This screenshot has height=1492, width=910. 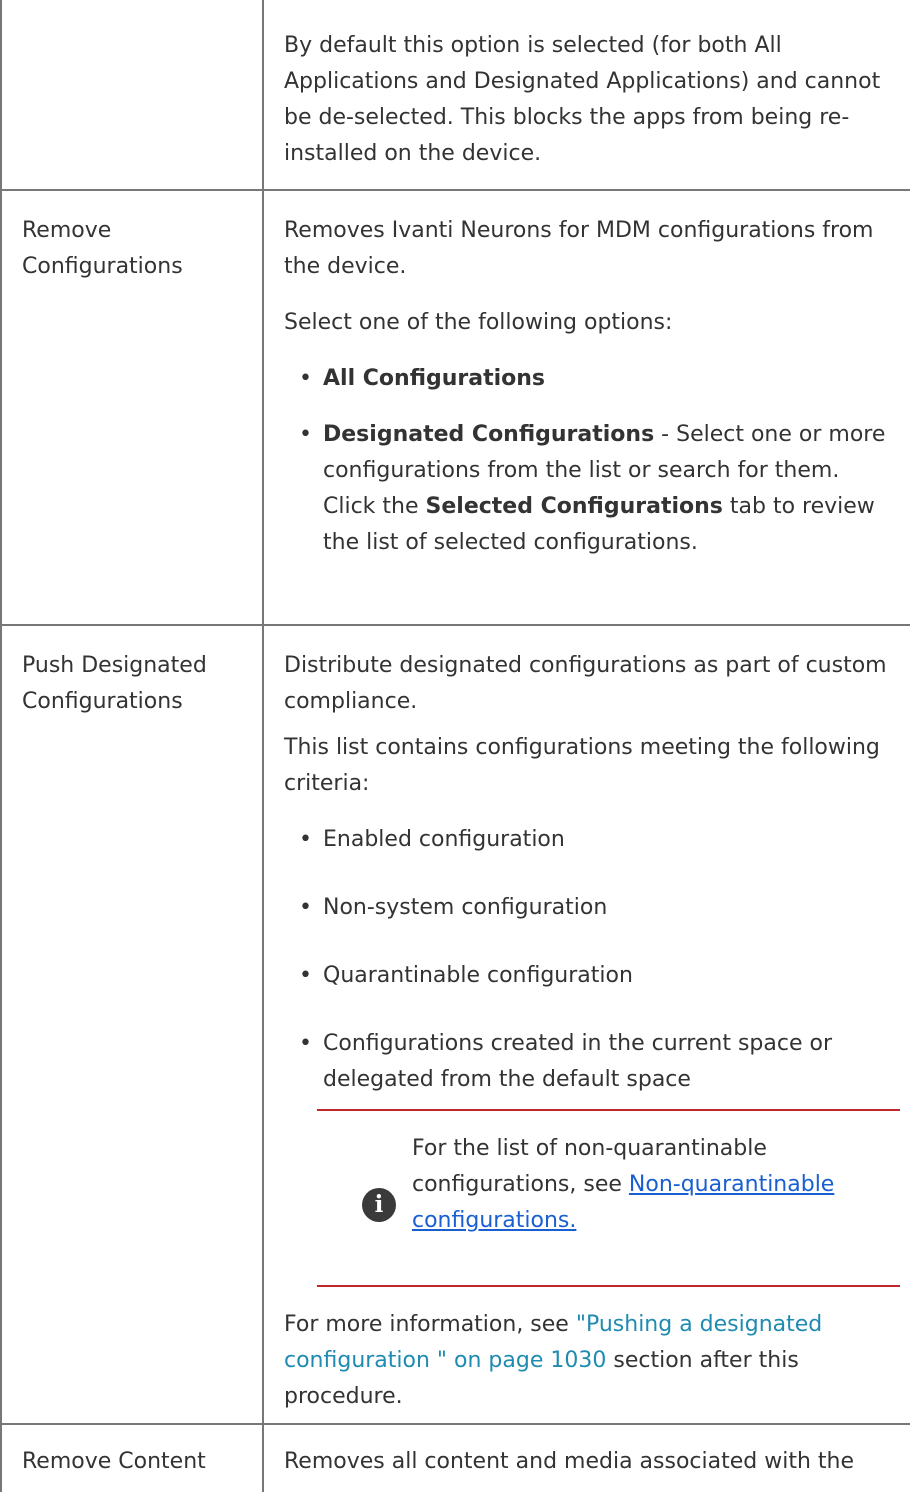 What do you see at coordinates (263, 746) in the screenshot?
I see `table-column-divider` at bounding box center [263, 746].